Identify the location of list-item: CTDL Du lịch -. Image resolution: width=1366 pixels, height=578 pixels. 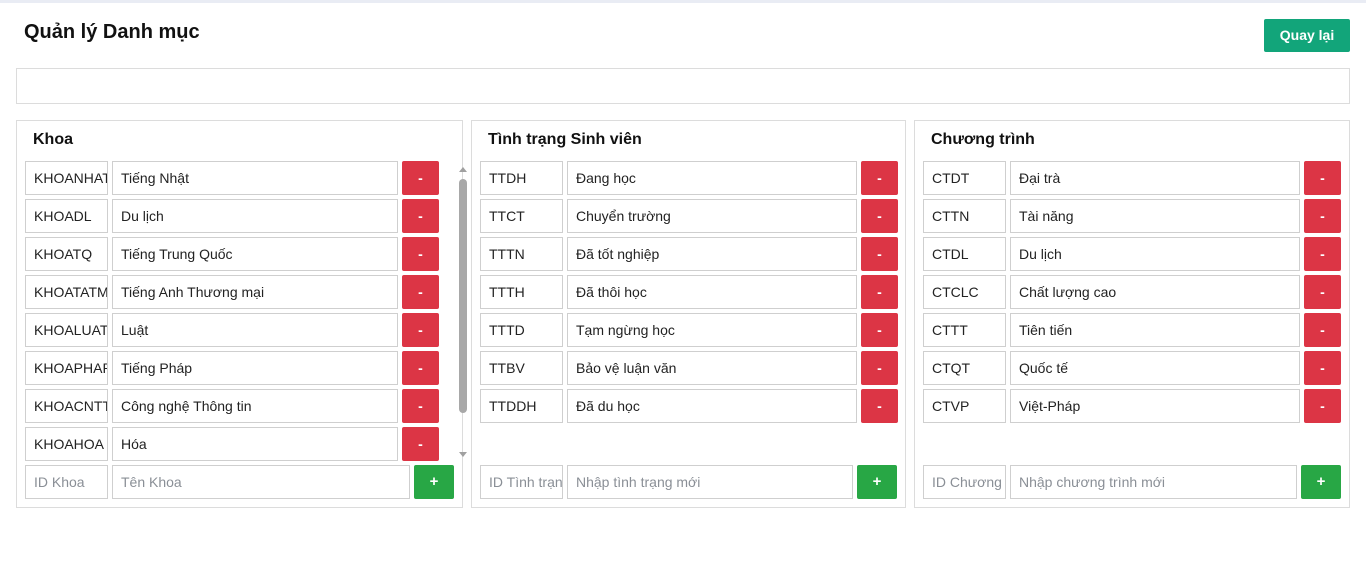
(1134, 254).